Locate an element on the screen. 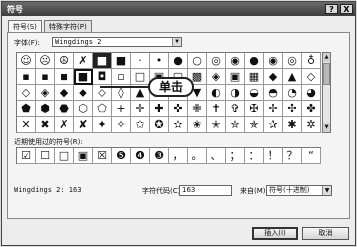 The height and width of the screenshot is (247, 357). recent-symbols-grid: ☑ ☐ □ ▣ ☒ ❺ ❹ ❸，。、；：！？ “ is located at coordinates (168, 155).